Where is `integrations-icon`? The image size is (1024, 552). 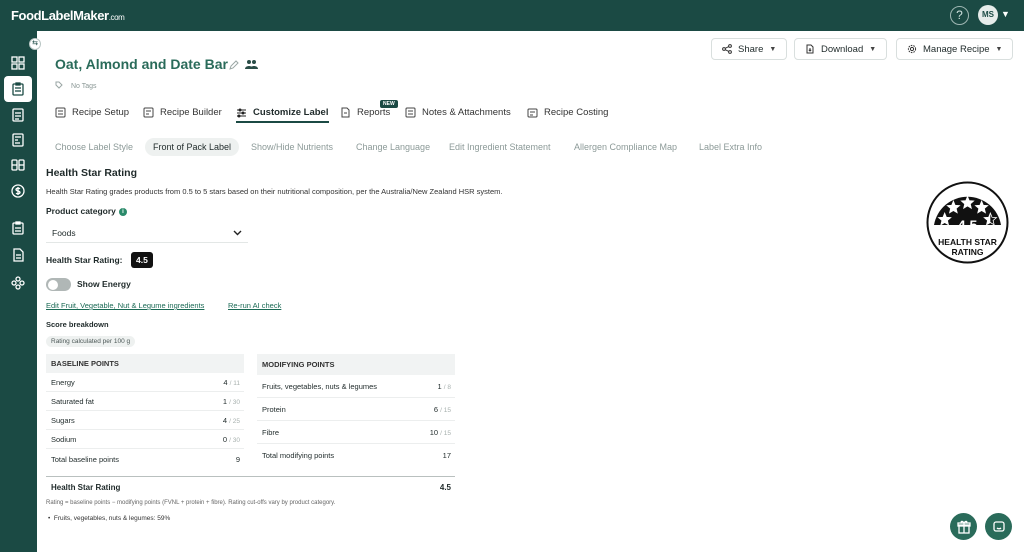
integrations-icon is located at coordinates (18, 283).